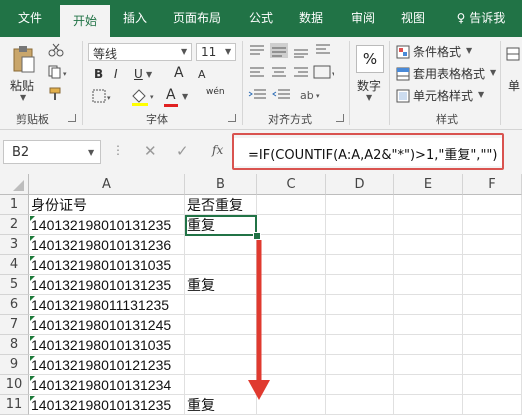 This screenshot has height=415, width=522. What do you see at coordinates (107, 305) in the screenshot?
I see `cell-id-number: 140132198011131235` at bounding box center [107, 305].